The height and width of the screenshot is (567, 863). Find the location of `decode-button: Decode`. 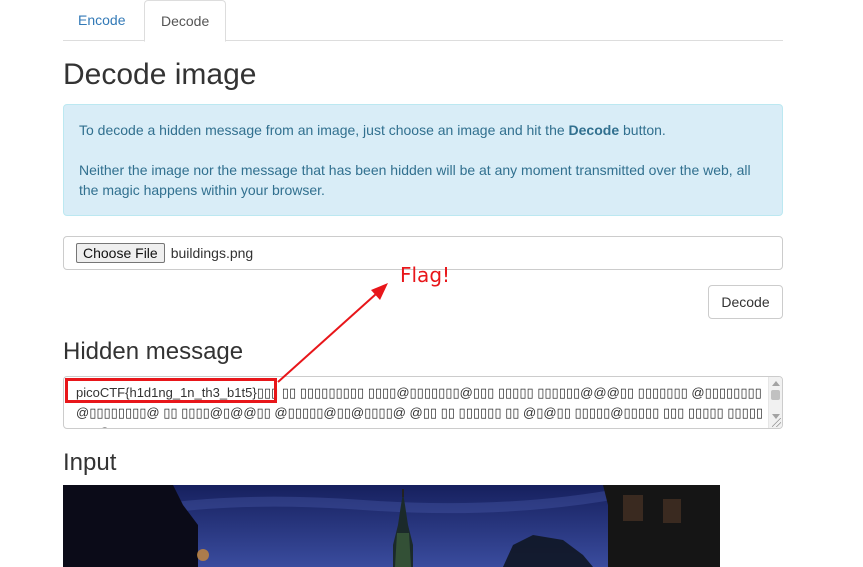

decode-button: Decode is located at coordinates (745, 302).